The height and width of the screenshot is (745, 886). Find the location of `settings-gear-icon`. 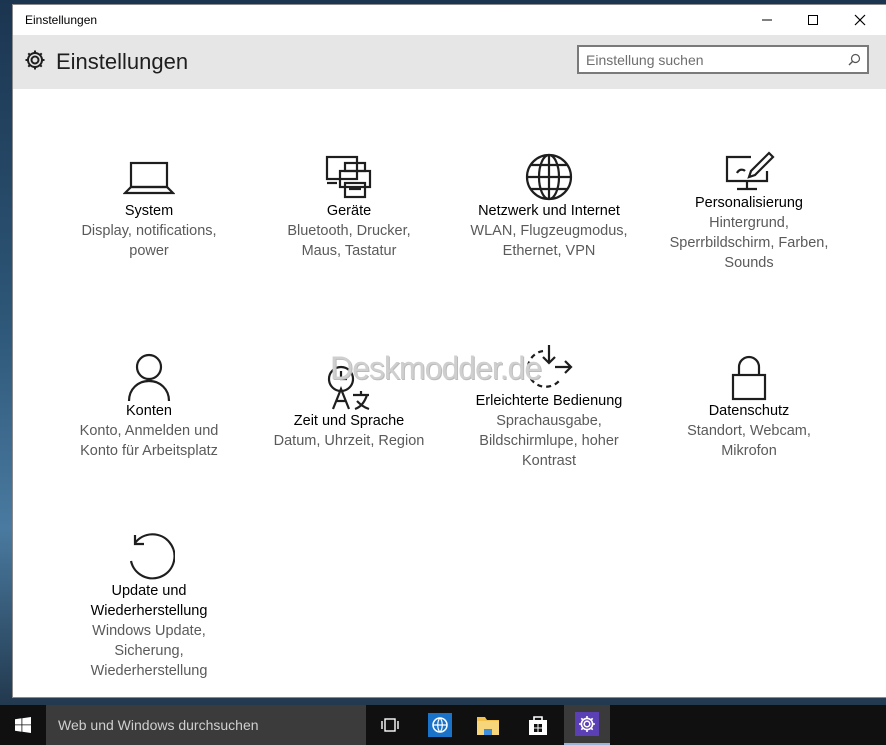

settings-gear-icon is located at coordinates (587, 724).